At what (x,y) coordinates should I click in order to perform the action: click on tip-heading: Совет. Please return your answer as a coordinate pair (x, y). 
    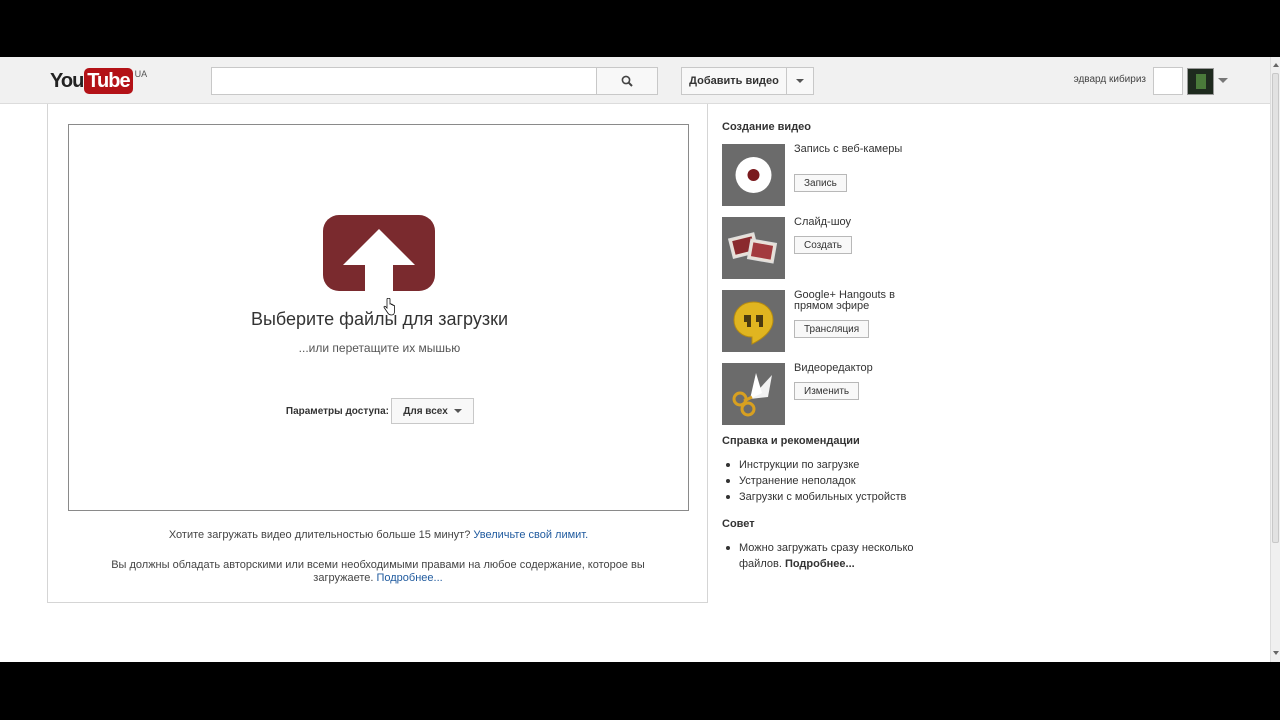
    Looking at the image, I should click on (738, 524).